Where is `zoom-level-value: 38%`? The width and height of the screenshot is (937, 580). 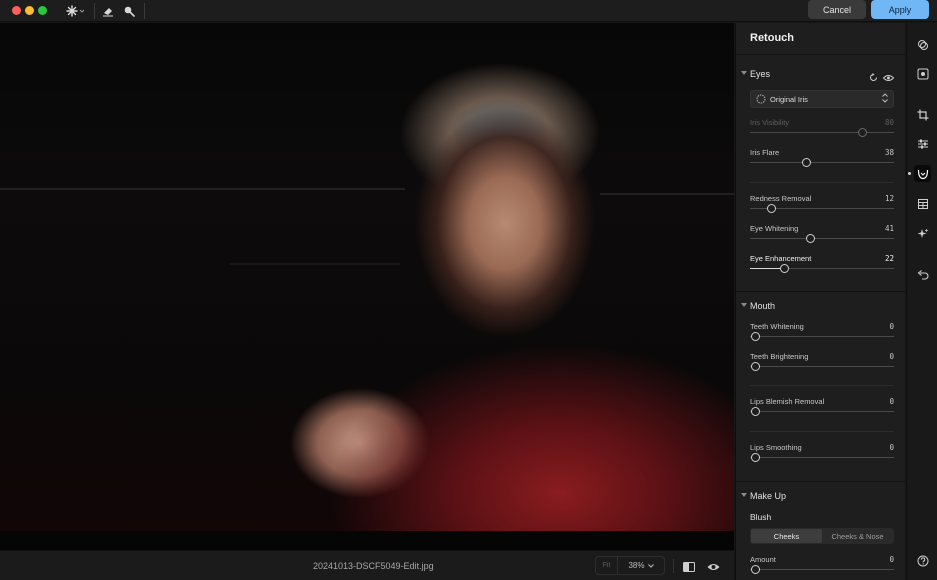
zoom-level-value: 38% is located at coordinates (636, 565).